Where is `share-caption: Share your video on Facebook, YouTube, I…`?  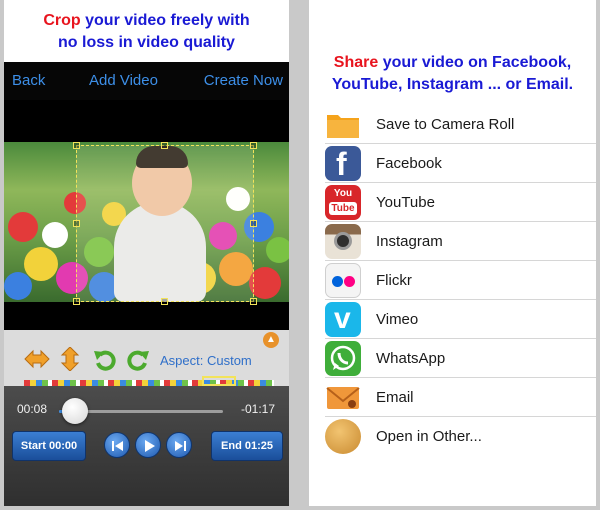
share-caption: Share your video on Facebook, YouTube, I… is located at coordinates (452, 74).